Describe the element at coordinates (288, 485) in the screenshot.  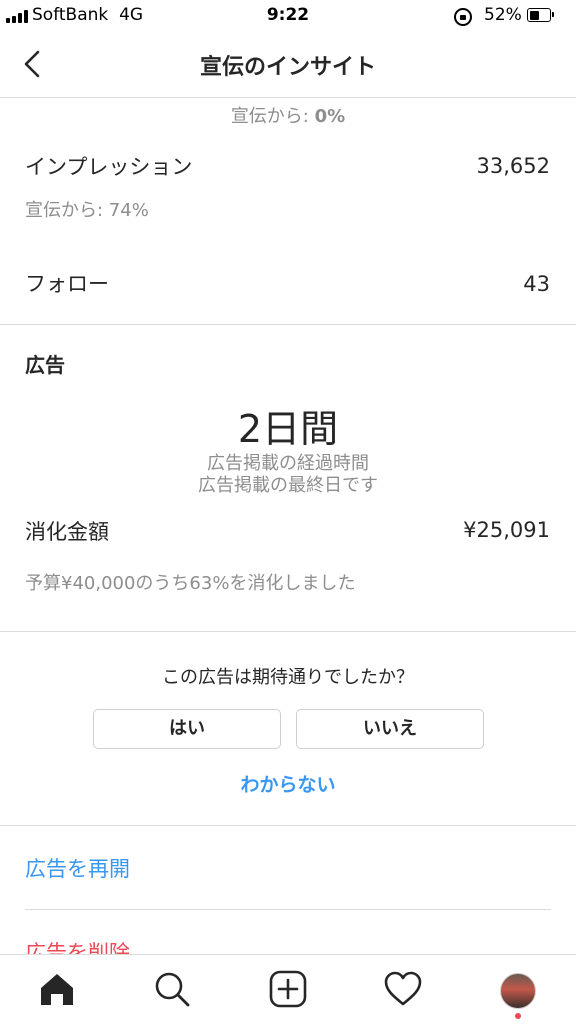
I see `ad-end-caption: 広告掲載の最終日です` at that location.